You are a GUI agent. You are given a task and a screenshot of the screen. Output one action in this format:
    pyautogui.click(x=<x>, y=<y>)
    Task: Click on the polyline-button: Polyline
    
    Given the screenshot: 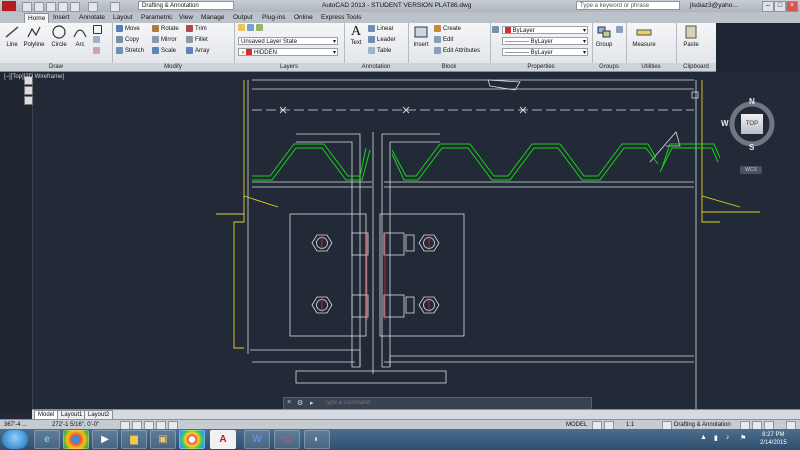 What is the action you would take?
    pyautogui.click(x=34, y=36)
    